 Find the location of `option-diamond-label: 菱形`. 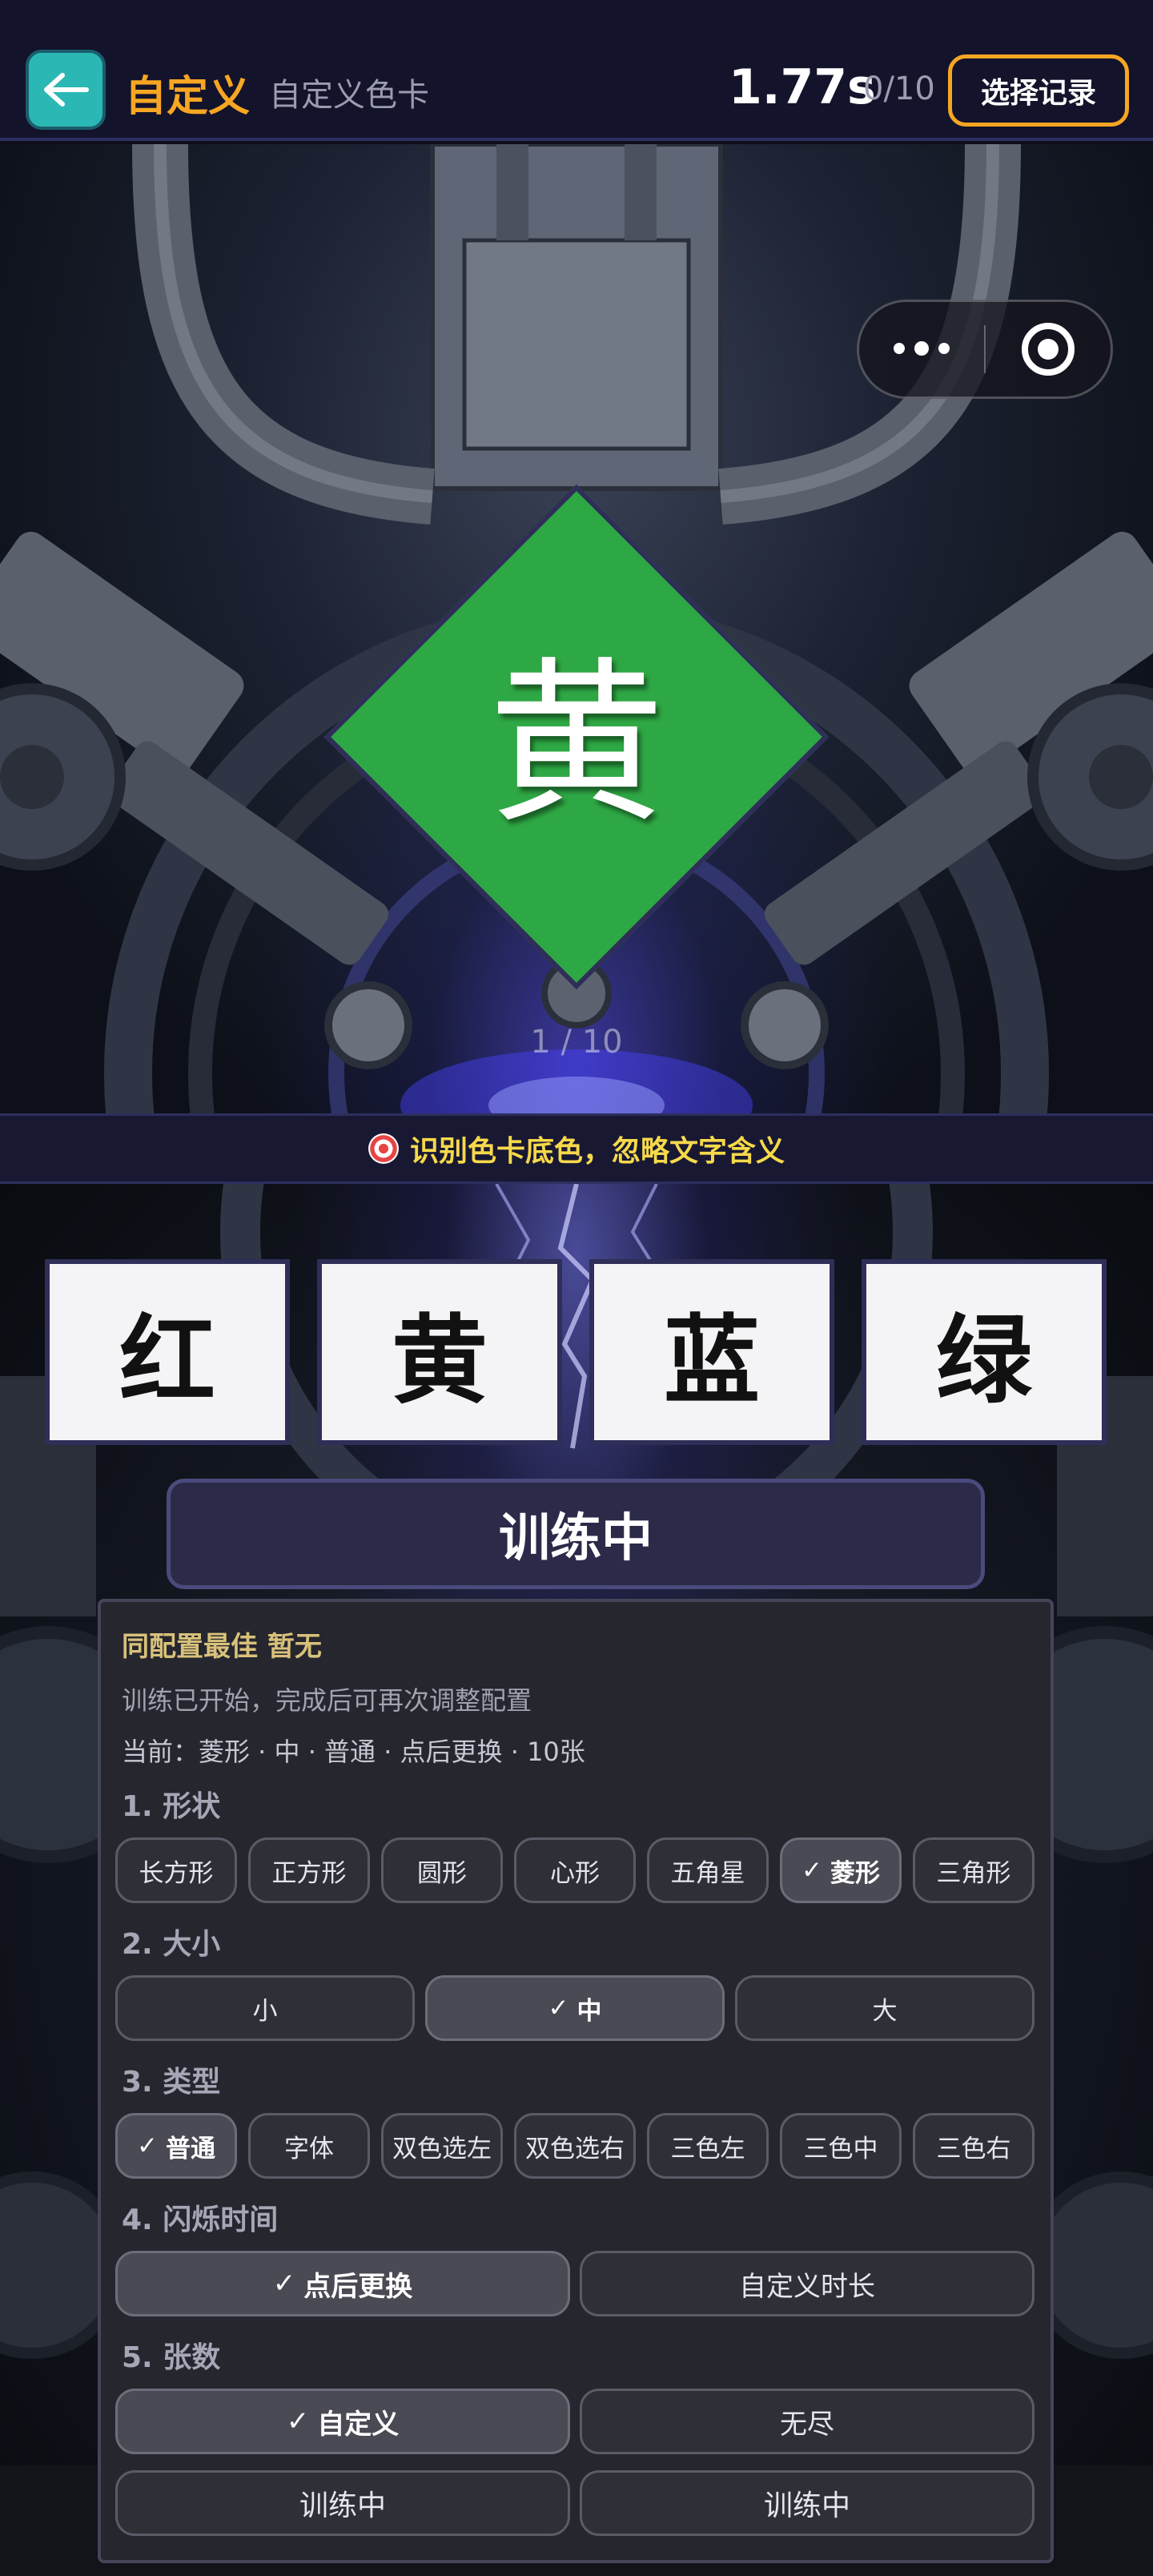

option-diamond-label: 菱形 is located at coordinates (855, 1873).